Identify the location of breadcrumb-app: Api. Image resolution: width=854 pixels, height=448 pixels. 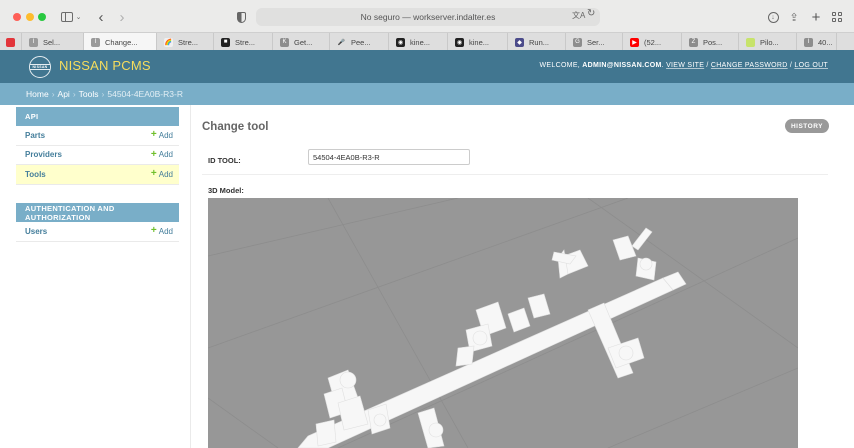
(64, 94).